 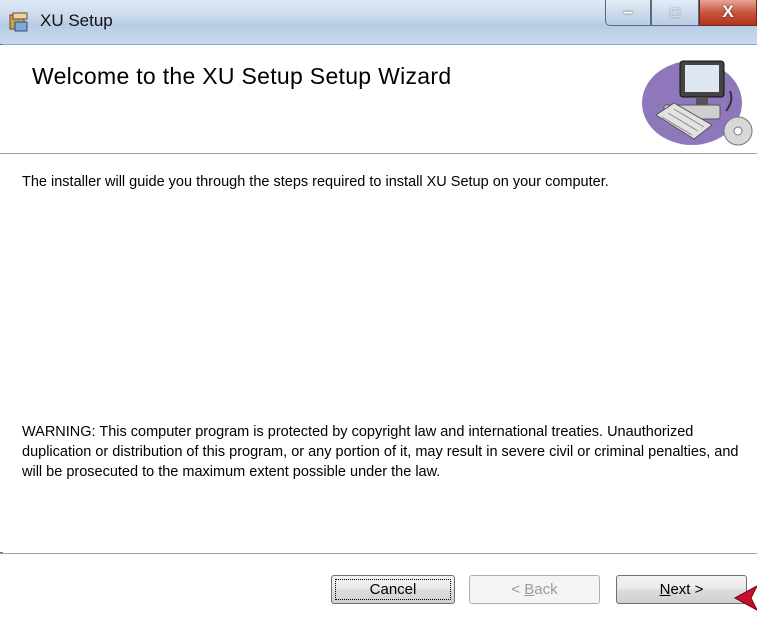 What do you see at coordinates (76, 20) in the screenshot?
I see `window-title: XU Setup` at bounding box center [76, 20].